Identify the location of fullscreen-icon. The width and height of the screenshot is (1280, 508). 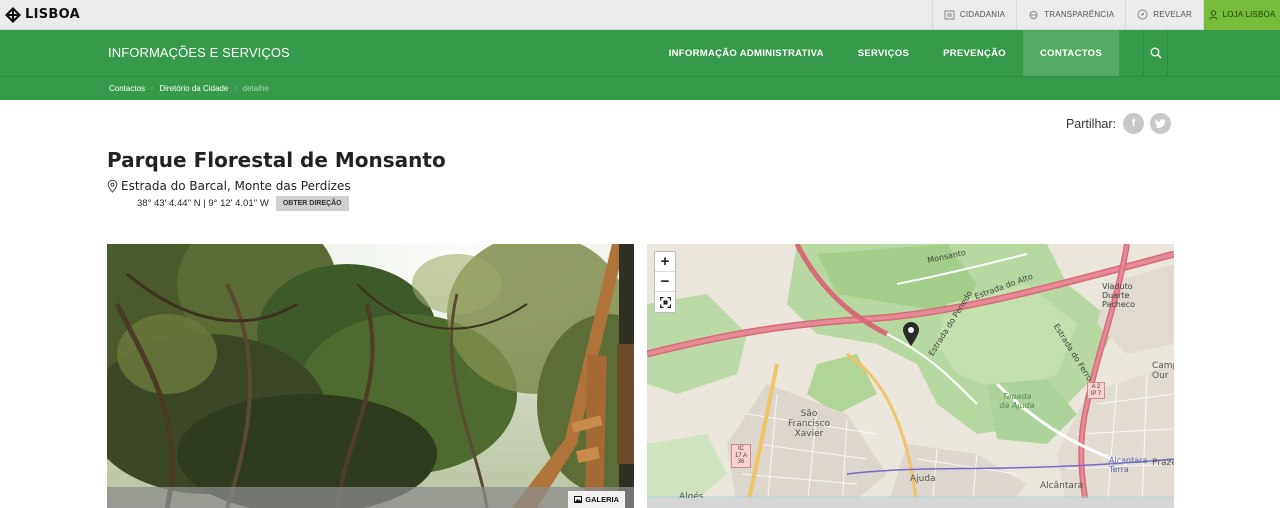
(665, 302).